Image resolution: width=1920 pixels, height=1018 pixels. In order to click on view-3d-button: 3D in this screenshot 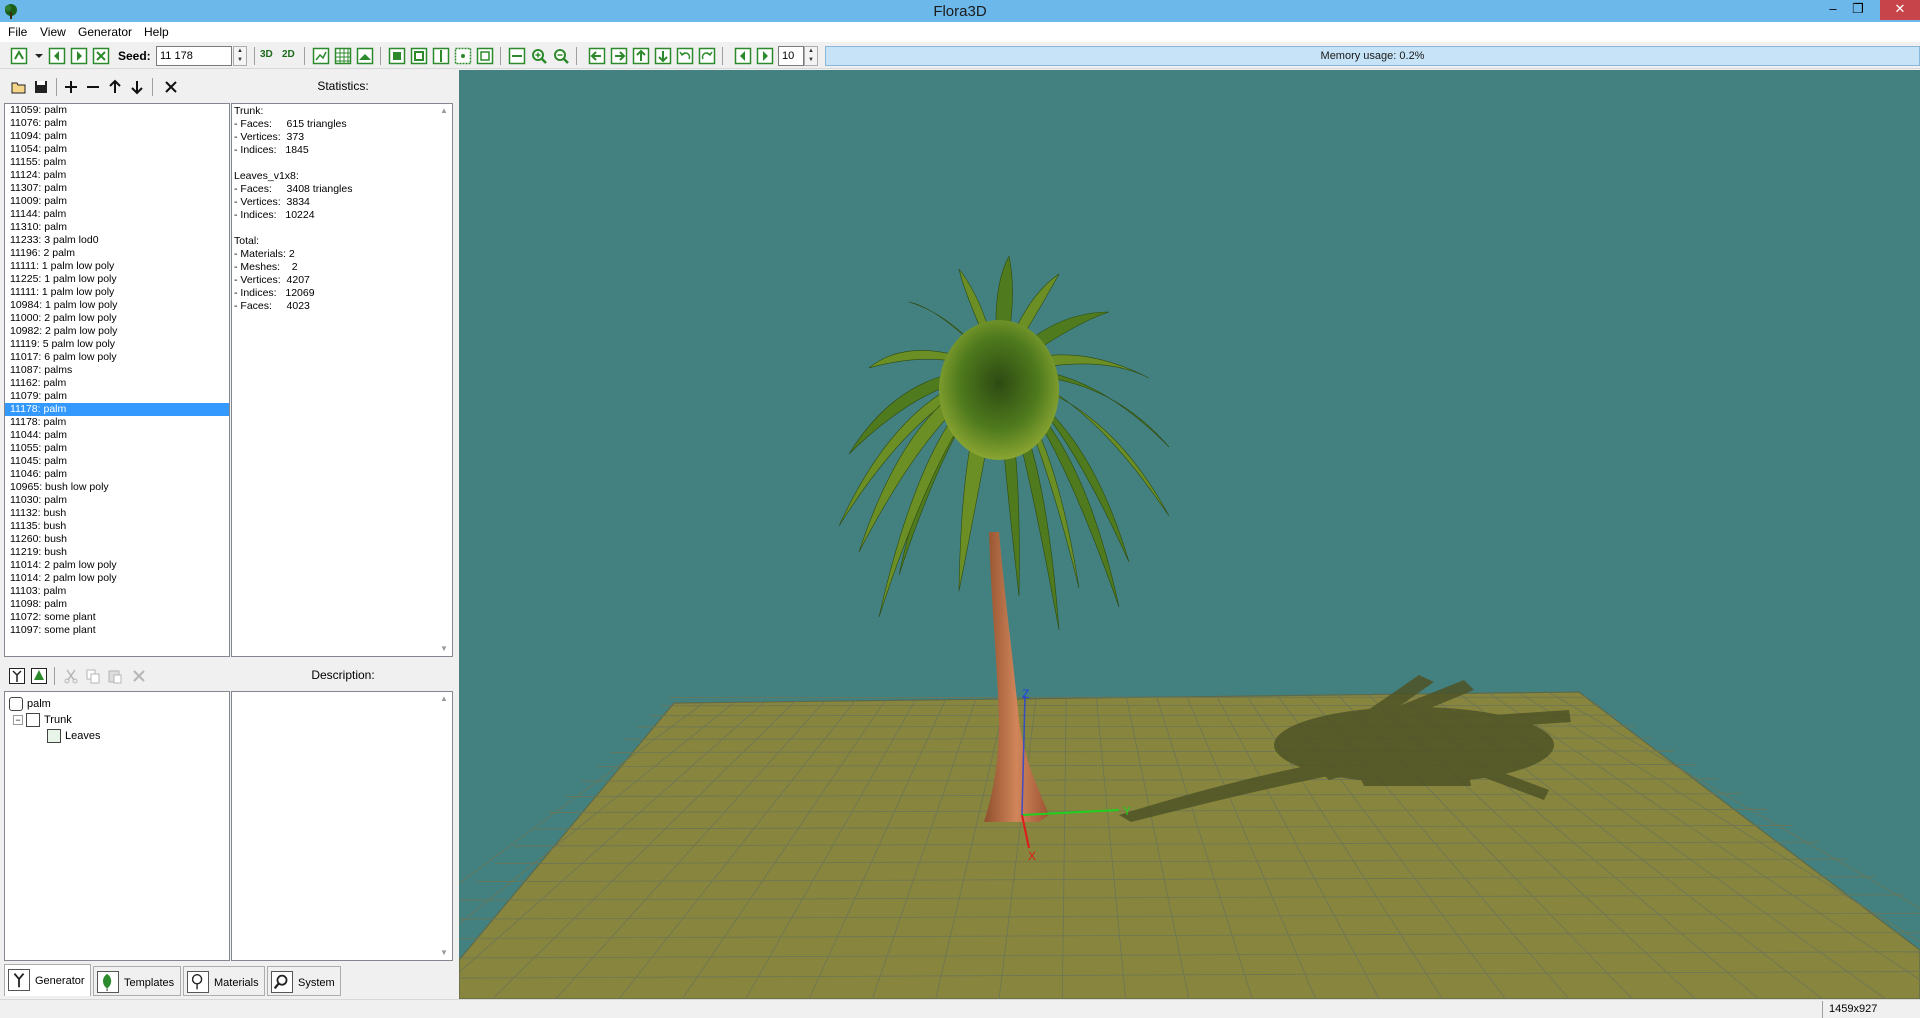, I will do `click(266, 54)`.